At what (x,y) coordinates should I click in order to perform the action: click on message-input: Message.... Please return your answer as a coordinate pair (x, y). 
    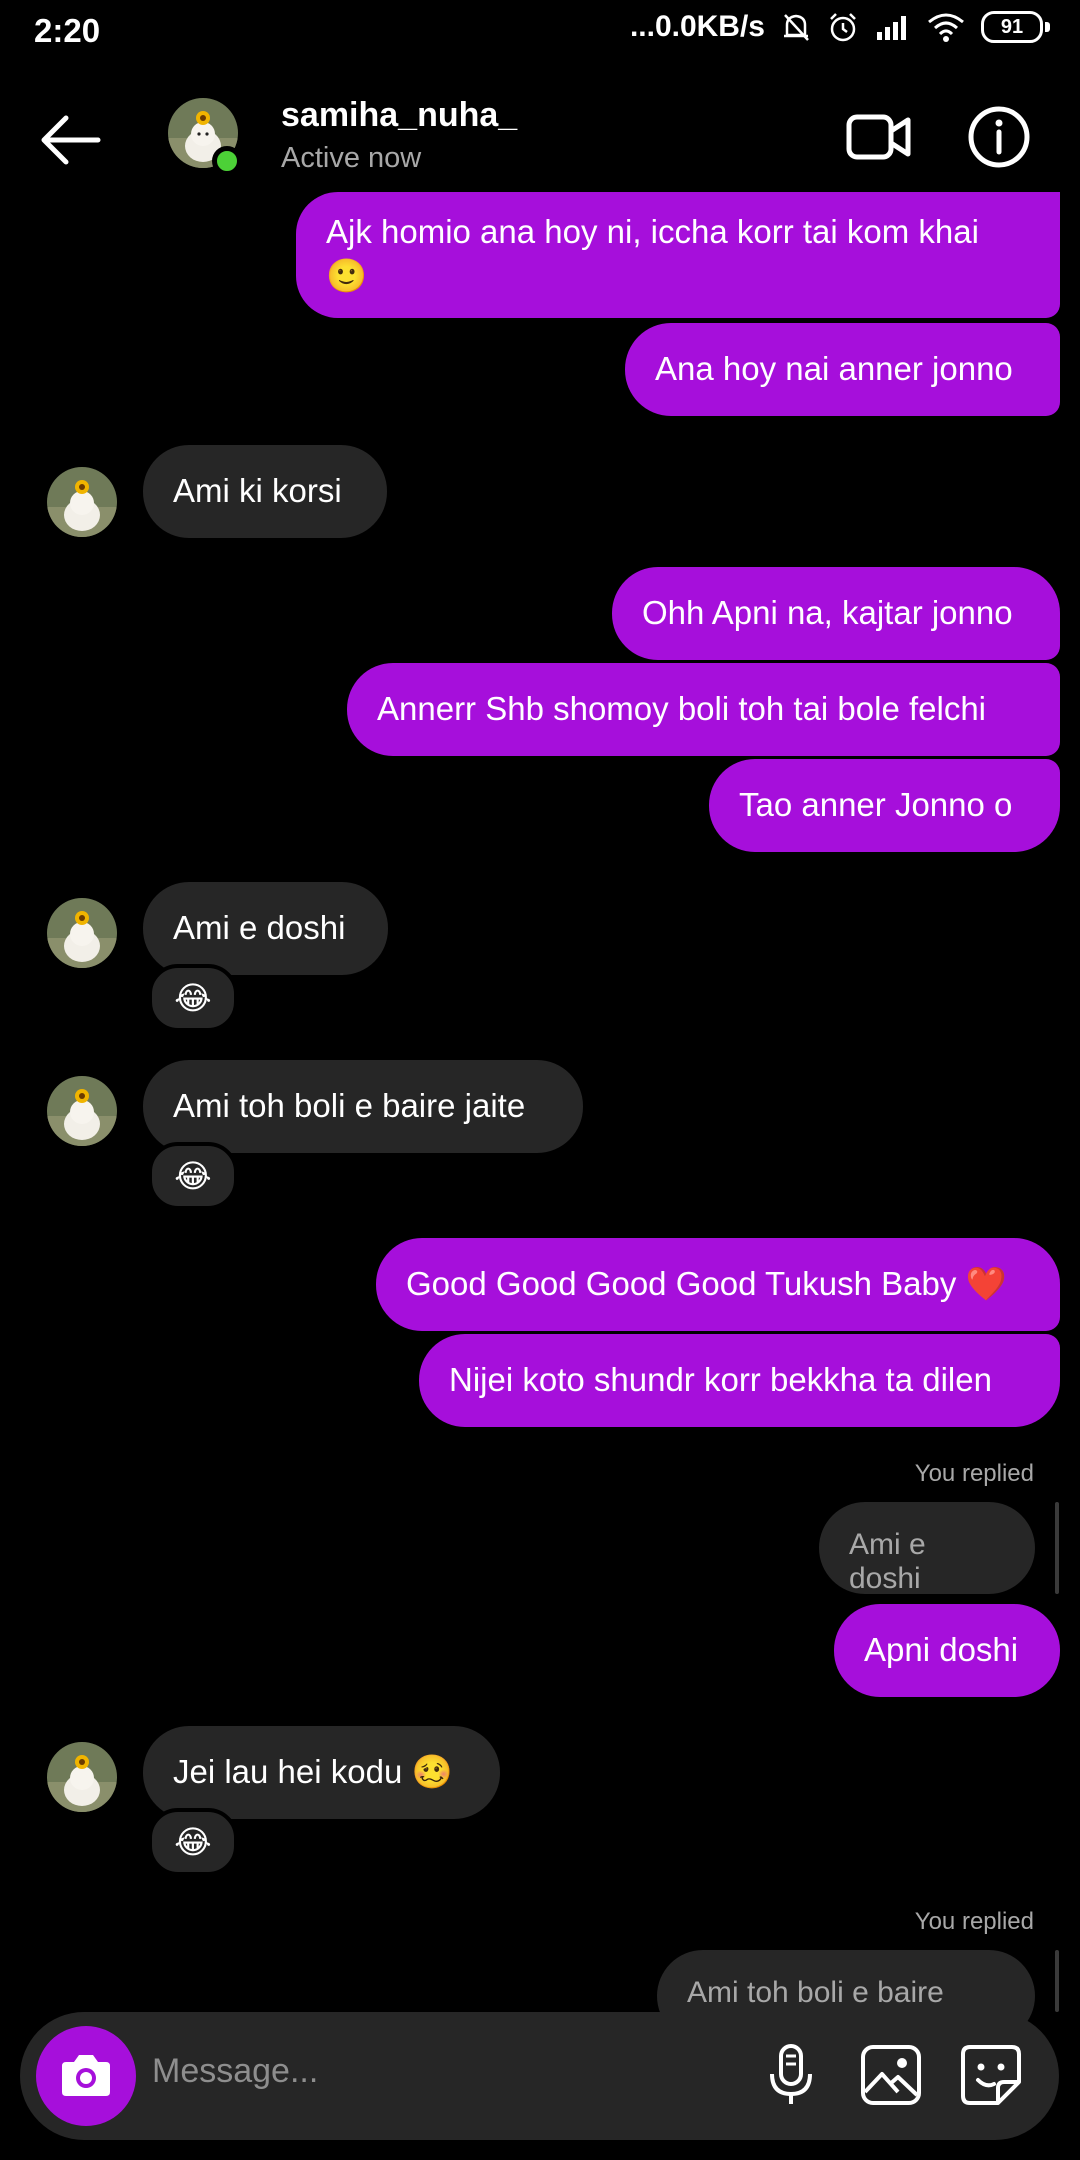
    Looking at the image, I should click on (235, 2071).